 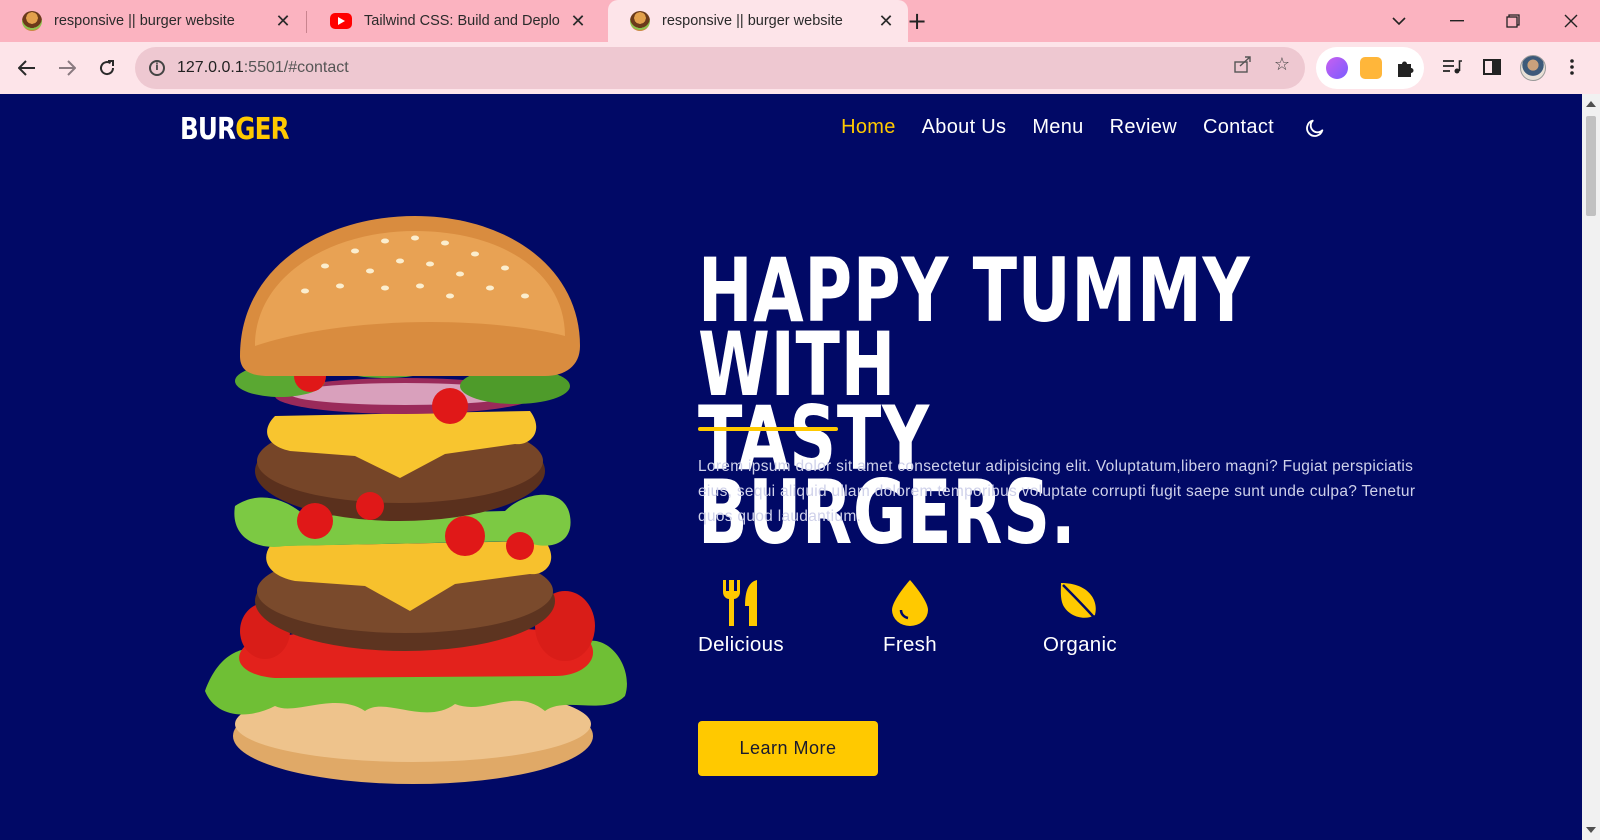 I want to click on tab-title: Tailwind CSS: Build and Deploy a, so click(x=462, y=21).